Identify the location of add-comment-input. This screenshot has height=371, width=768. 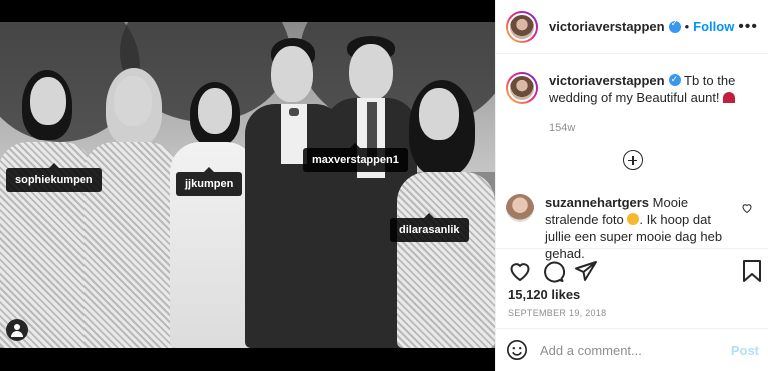
(630, 350).